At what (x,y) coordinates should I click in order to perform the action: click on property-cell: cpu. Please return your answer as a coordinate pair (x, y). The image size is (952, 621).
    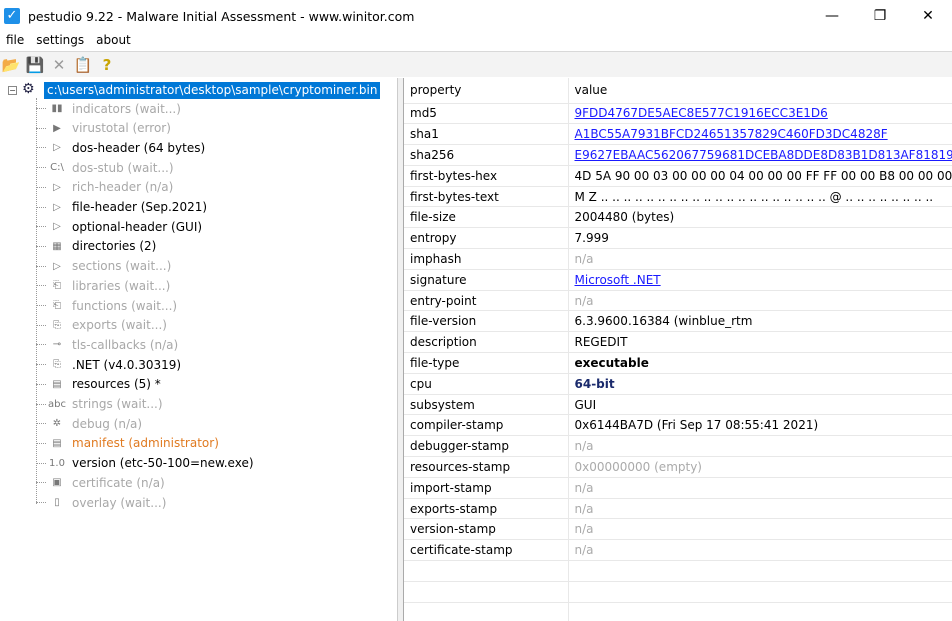
    Looking at the image, I should click on (486, 384).